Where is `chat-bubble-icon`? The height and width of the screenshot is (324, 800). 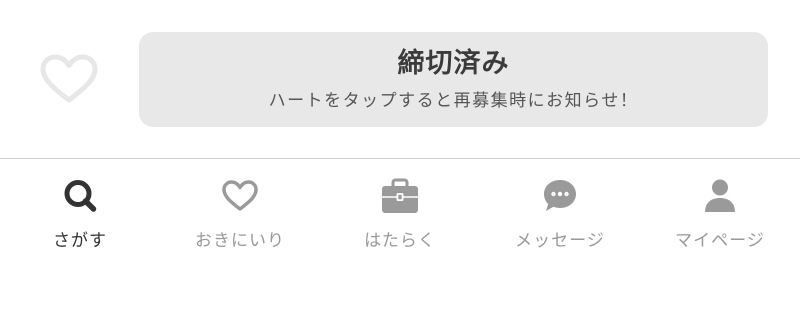
chat-bubble-icon is located at coordinates (560, 196).